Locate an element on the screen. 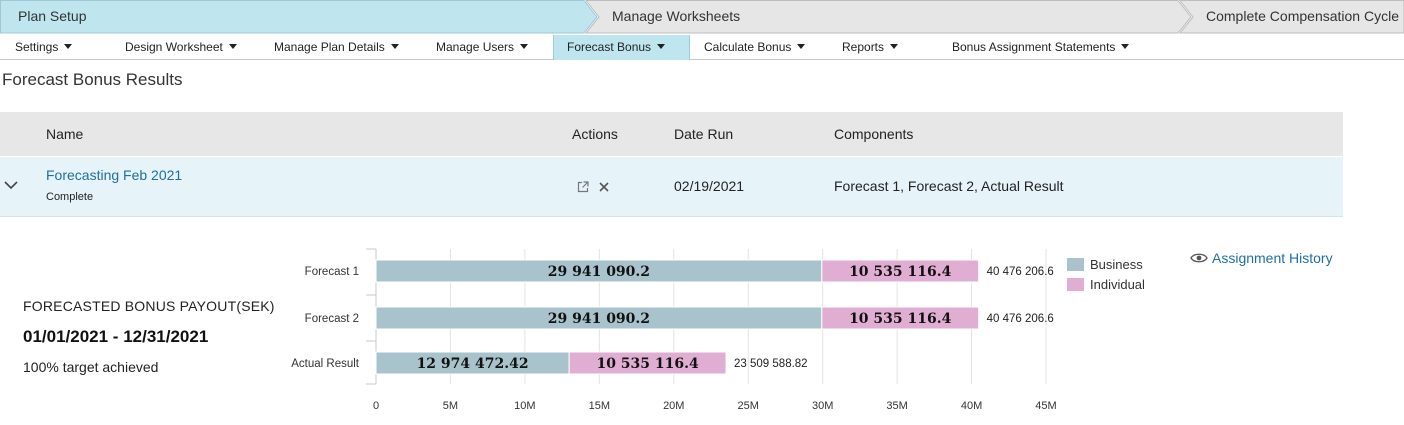 This screenshot has width=1404, height=425. menu-forecast-bonus: Forecast Bonus is located at coordinates (621, 47).